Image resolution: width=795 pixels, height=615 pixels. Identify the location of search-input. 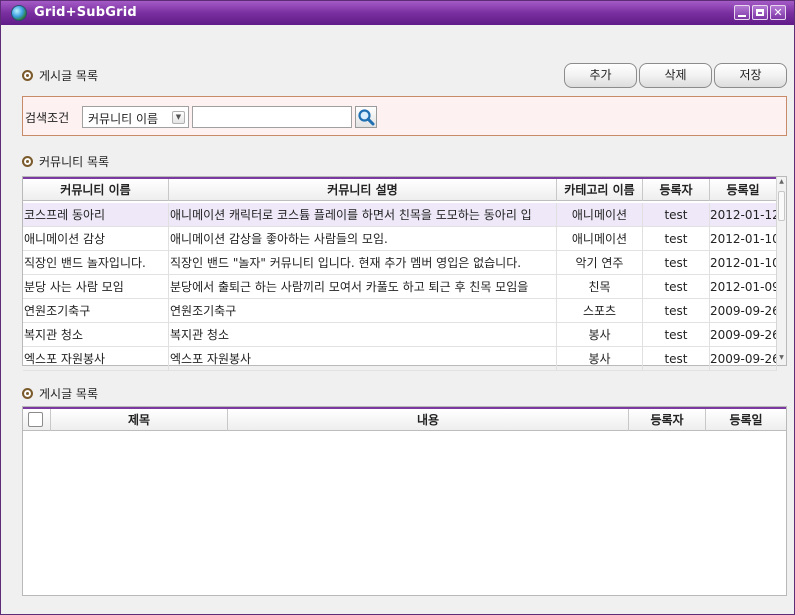
(272, 117).